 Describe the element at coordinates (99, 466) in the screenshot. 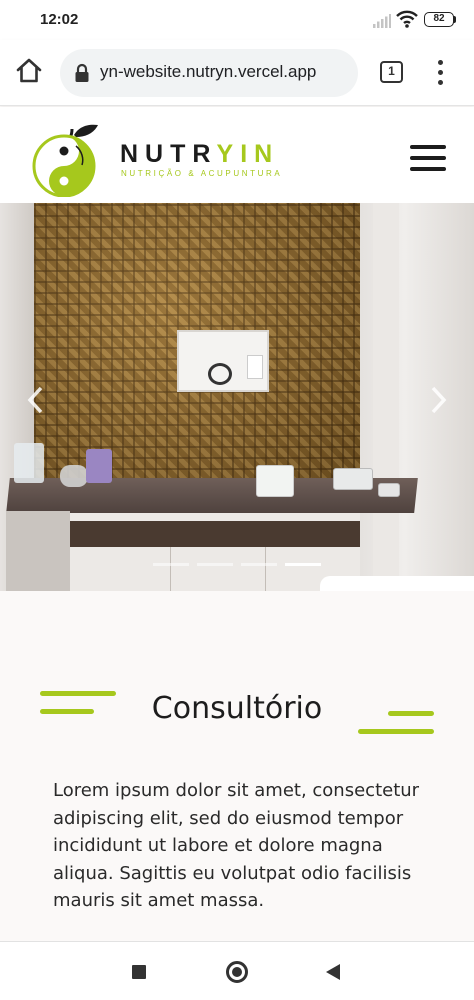

I see `carousel-photo-box` at that location.